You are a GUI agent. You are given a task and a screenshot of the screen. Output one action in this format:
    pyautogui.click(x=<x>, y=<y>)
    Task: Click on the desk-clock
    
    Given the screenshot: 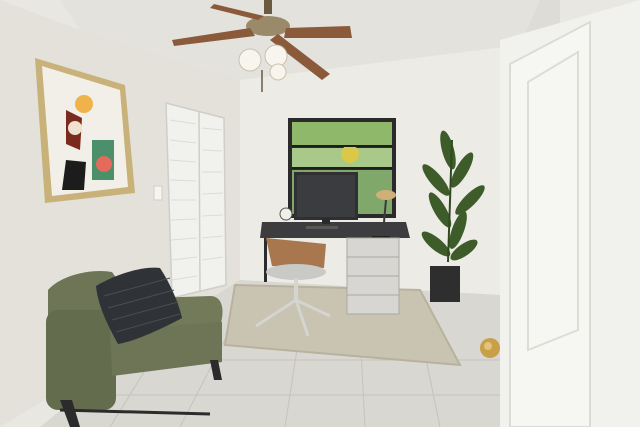 What is the action you would take?
    pyautogui.click(x=286, y=214)
    